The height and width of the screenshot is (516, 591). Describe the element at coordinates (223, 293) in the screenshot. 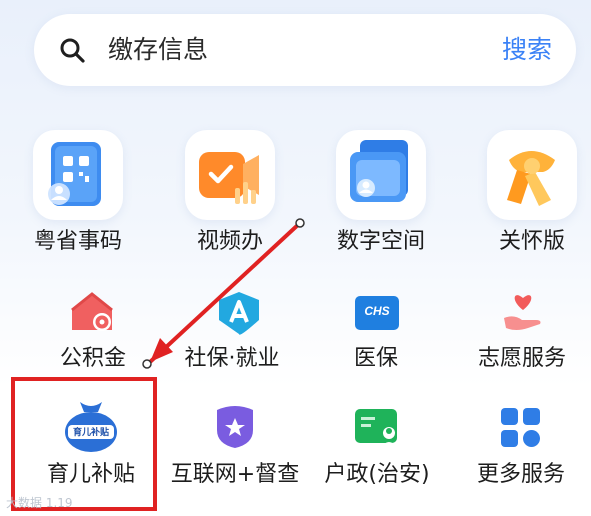

I see `annotation-arrow` at that location.